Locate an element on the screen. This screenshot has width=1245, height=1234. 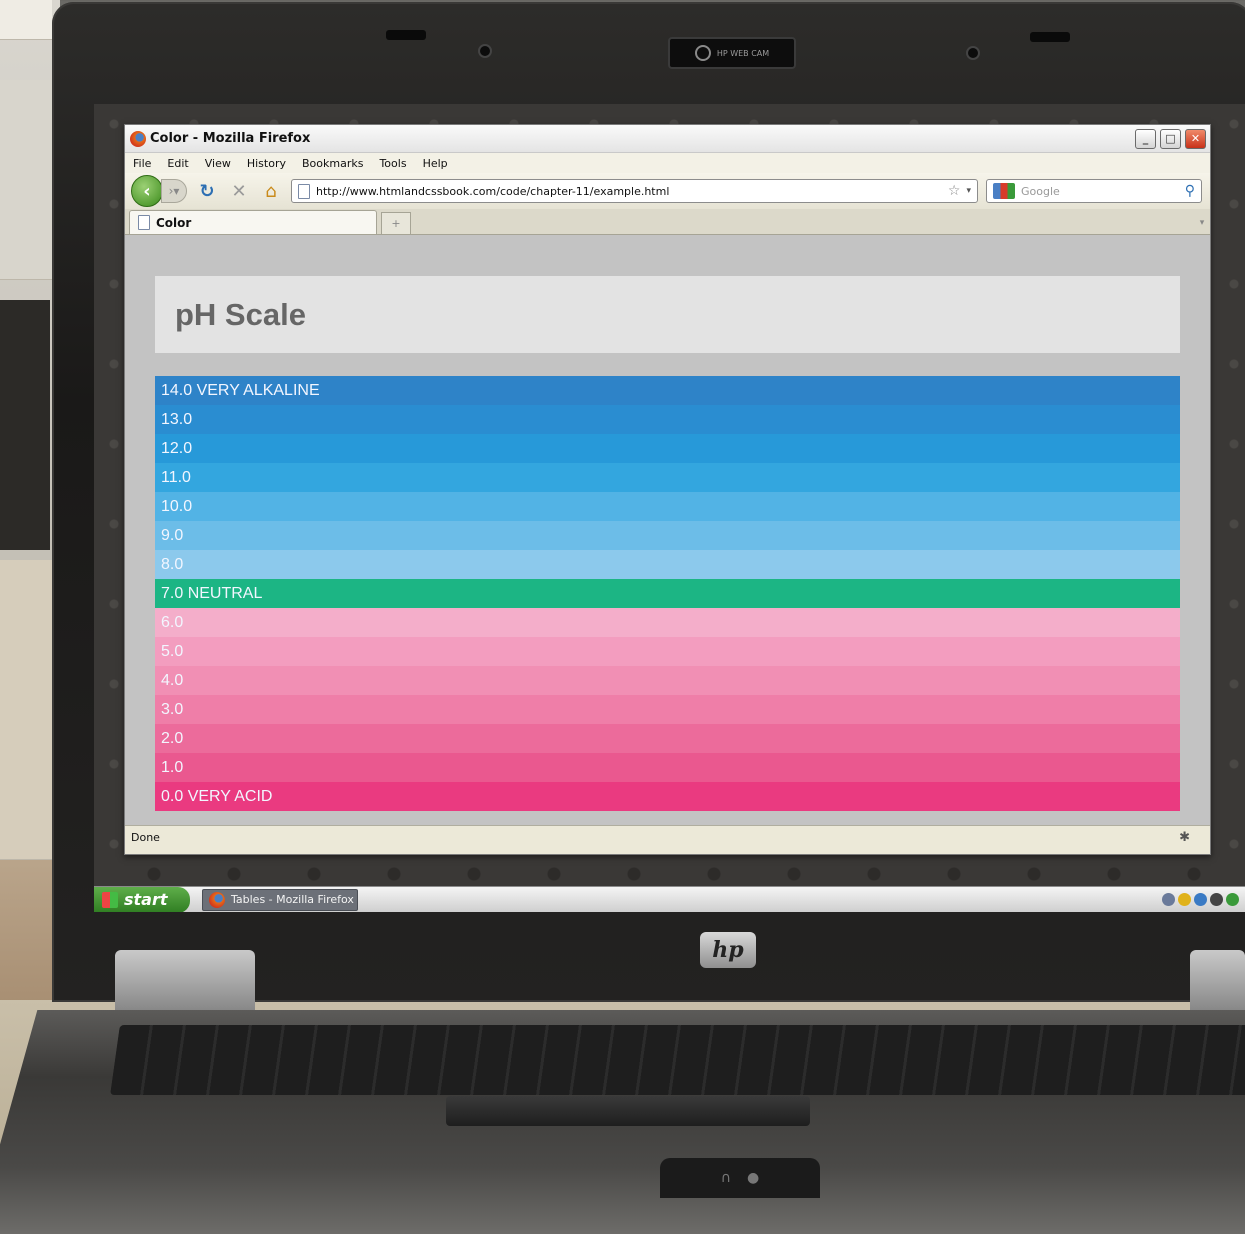
ph-row: 5.0 is located at coordinates (667, 651).